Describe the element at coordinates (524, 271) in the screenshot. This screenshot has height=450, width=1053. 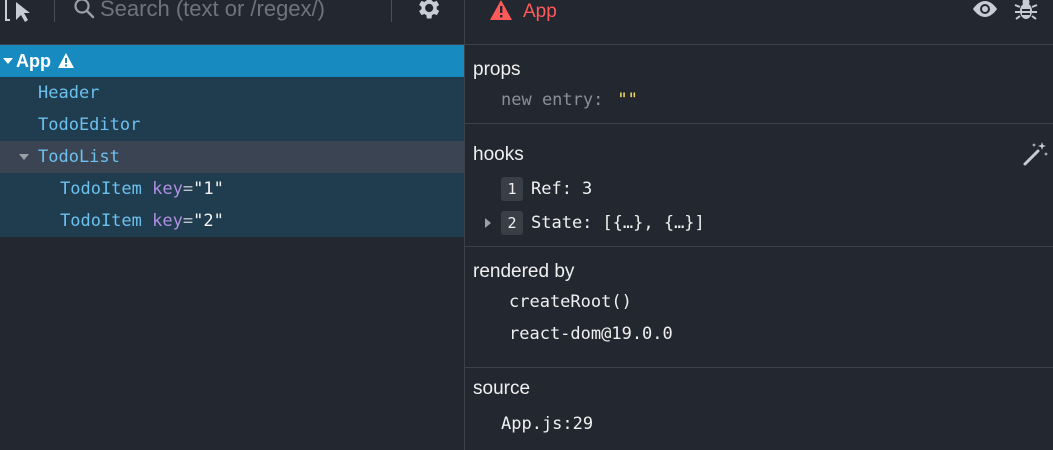
I see `rendered-by-title: rendered by` at that location.